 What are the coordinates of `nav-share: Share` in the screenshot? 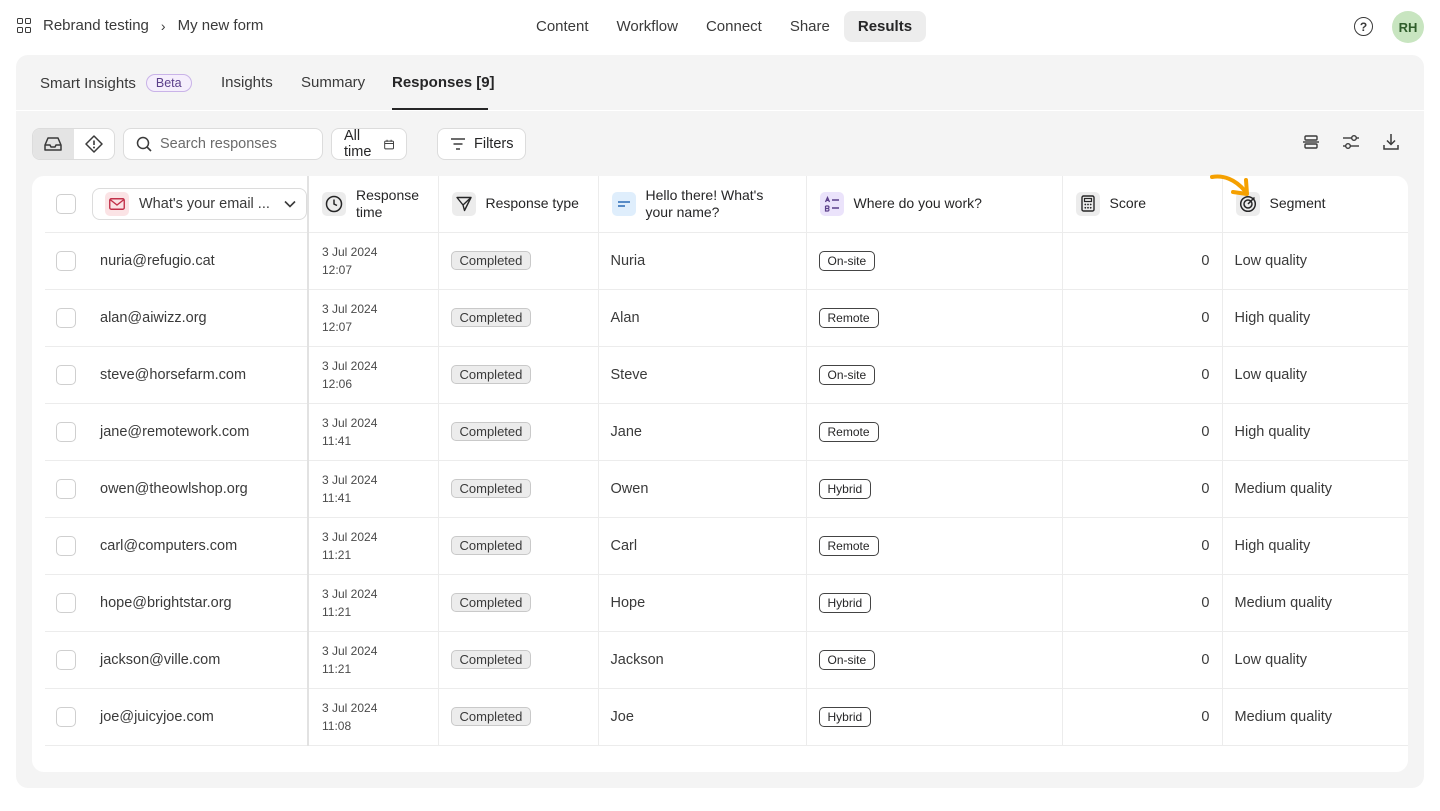 It's located at (810, 26).